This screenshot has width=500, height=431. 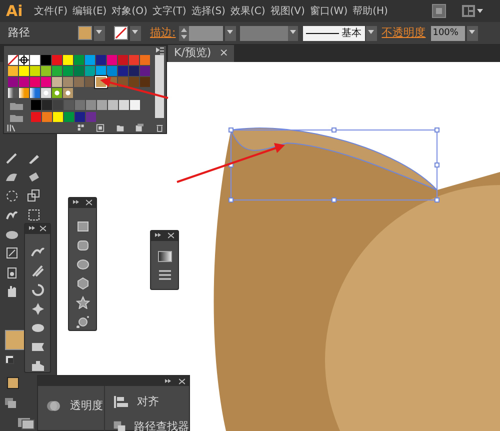 I want to click on bridge-icon, so click(x=439, y=11).